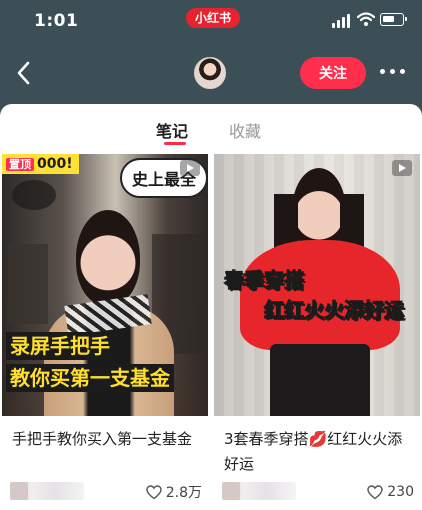 The height and width of the screenshot is (510, 422). Describe the element at coordinates (106, 439) in the screenshot. I see `note-title: 手把手教你买入第一支基金` at that location.